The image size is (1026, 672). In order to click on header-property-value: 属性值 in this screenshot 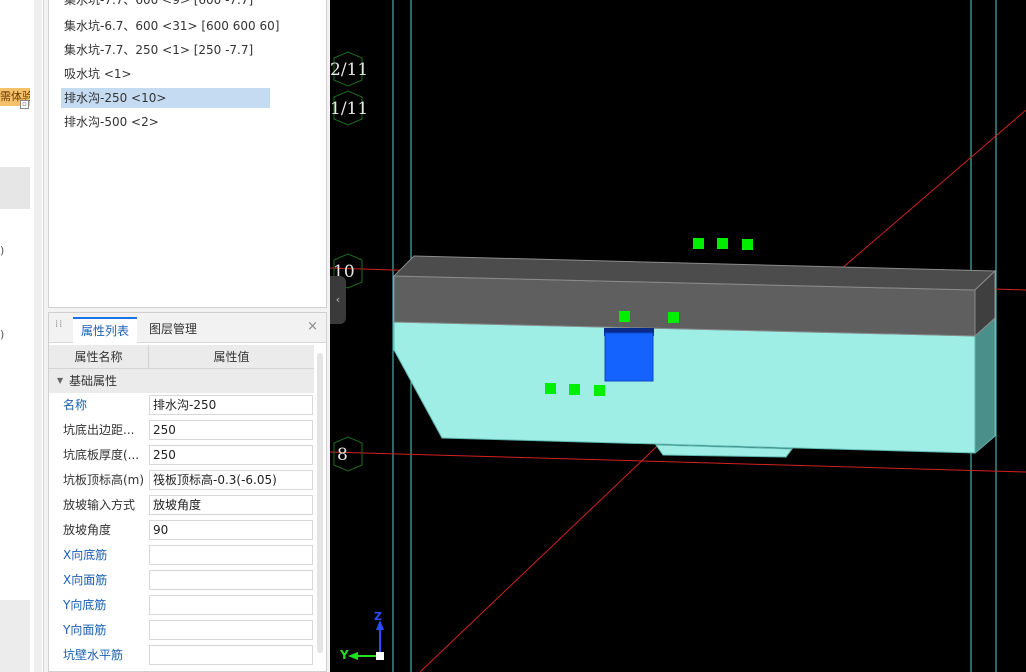, I will do `click(231, 357)`.